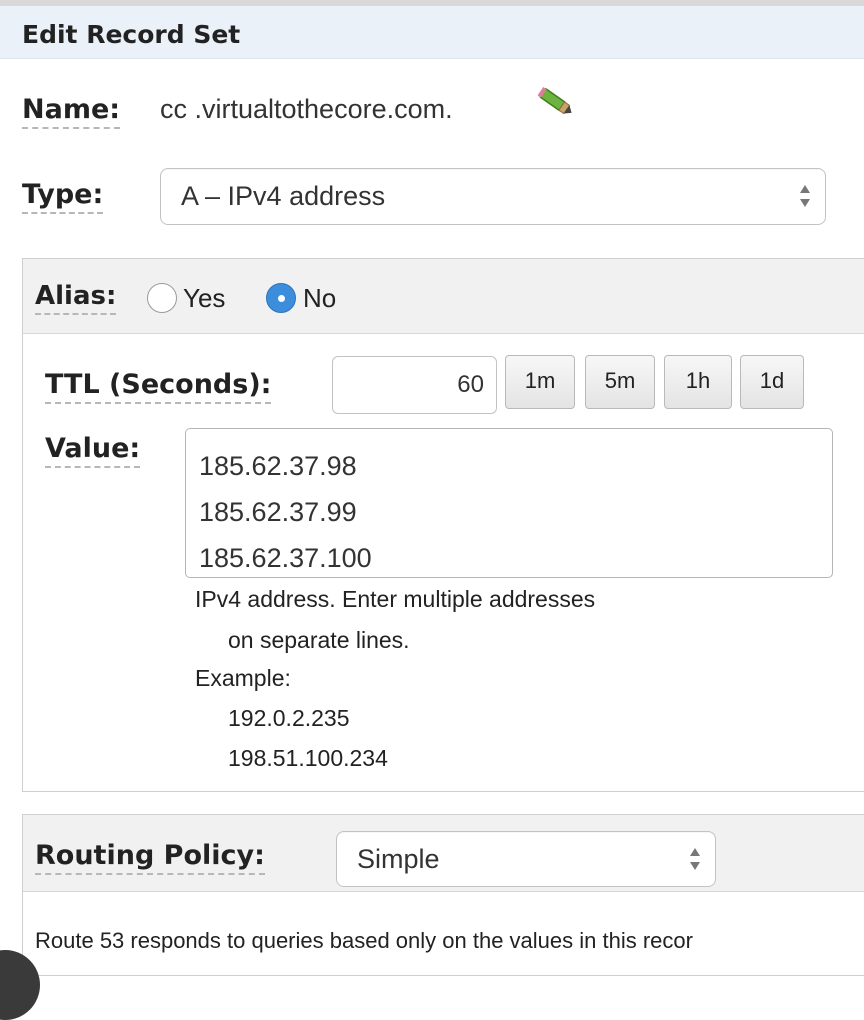 This screenshot has height=1020, width=864. I want to click on ttl-label: TTL (Seconds):, so click(158, 387).